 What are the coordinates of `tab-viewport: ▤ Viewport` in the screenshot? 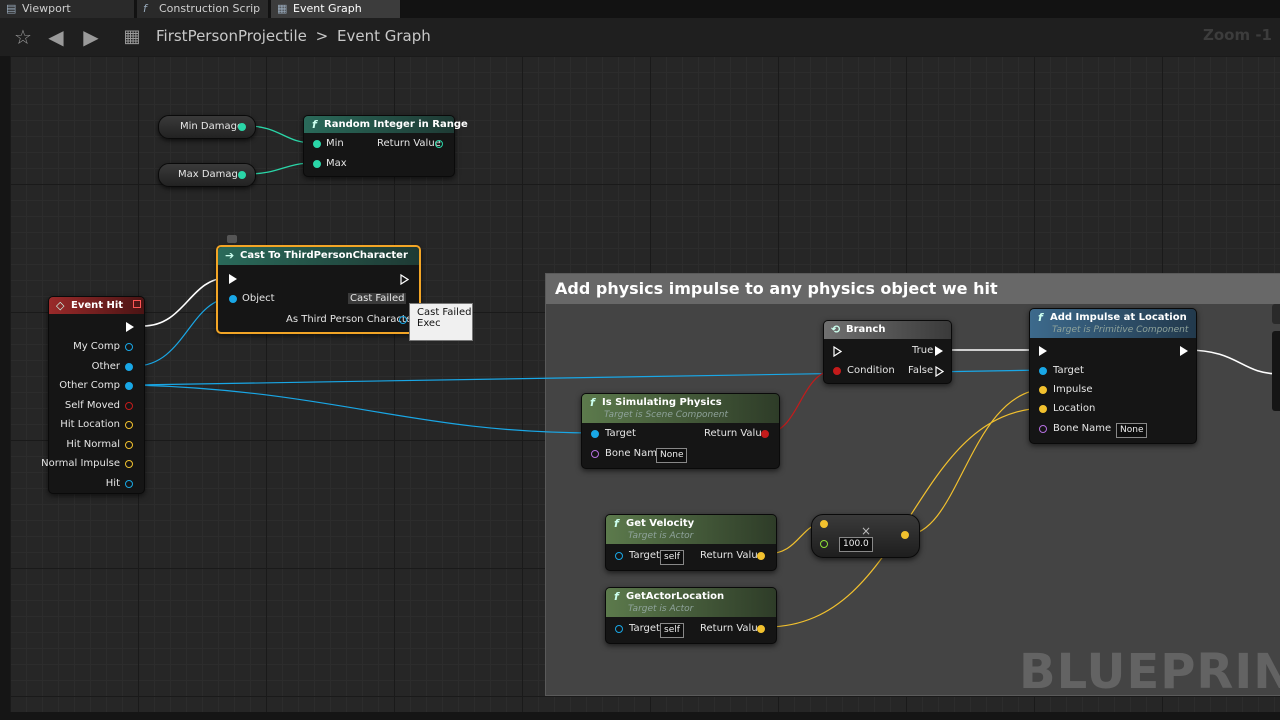 It's located at (67, 9).